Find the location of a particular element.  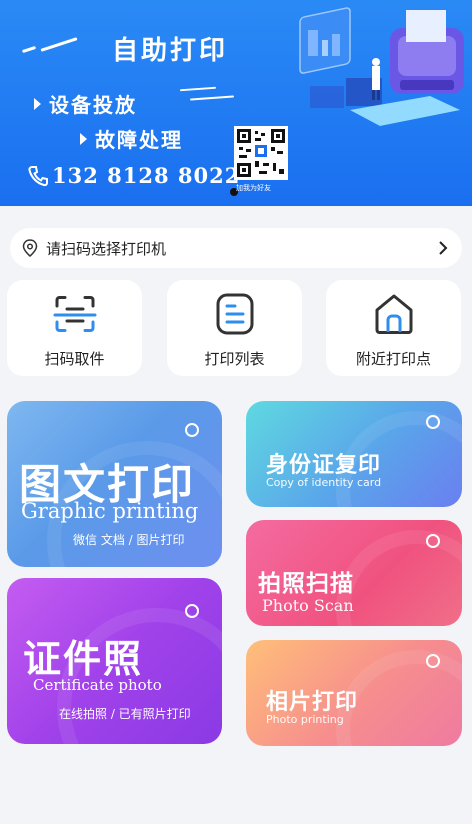

qr-code is located at coordinates (261, 153).